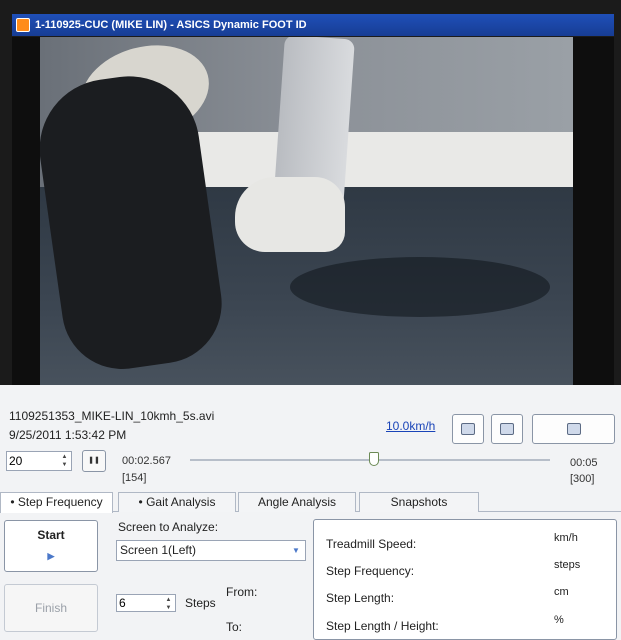  I want to click on treadmill-rail, so click(376, 162).